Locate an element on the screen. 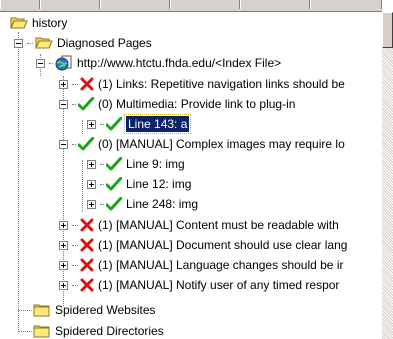  tree-node-issue: (0) Multimedia: Provide link to plug-in is located at coordinates (177, 104).